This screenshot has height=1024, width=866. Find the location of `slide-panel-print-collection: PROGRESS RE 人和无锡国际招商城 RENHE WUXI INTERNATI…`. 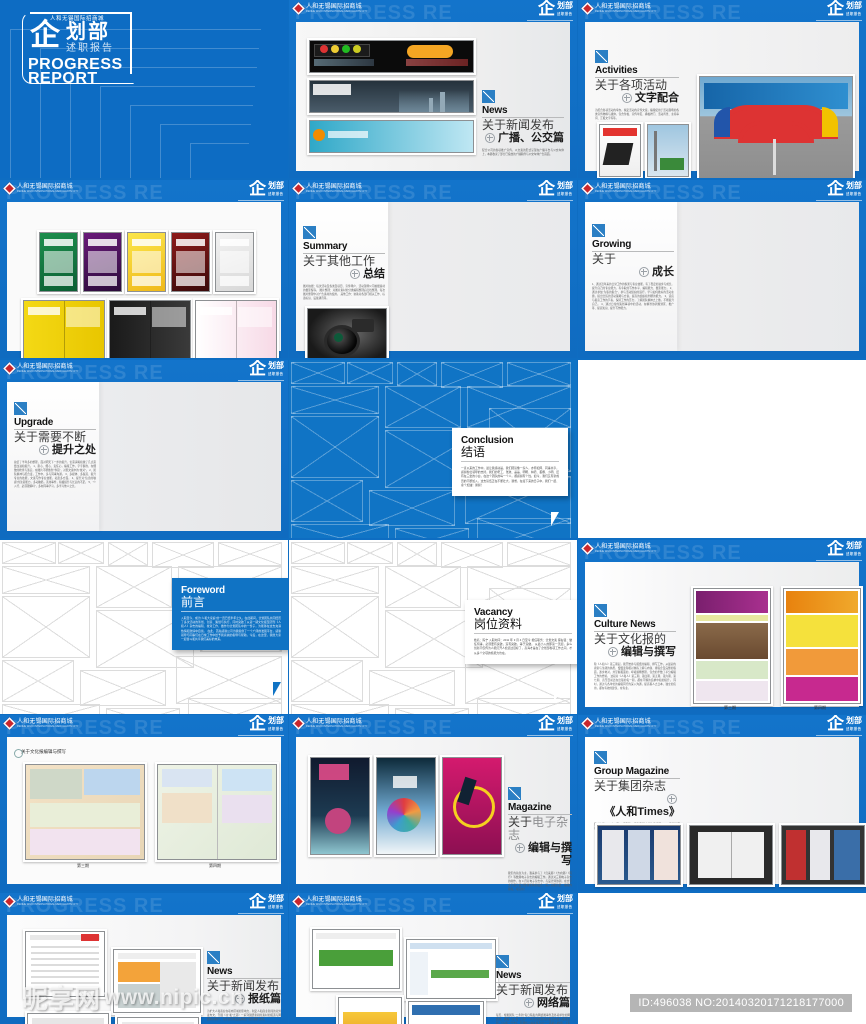

slide-panel-print-collection: PROGRESS RE 人和无锡国际招商城 RENHE WUXI INTERNATI… is located at coordinates (144, 269).